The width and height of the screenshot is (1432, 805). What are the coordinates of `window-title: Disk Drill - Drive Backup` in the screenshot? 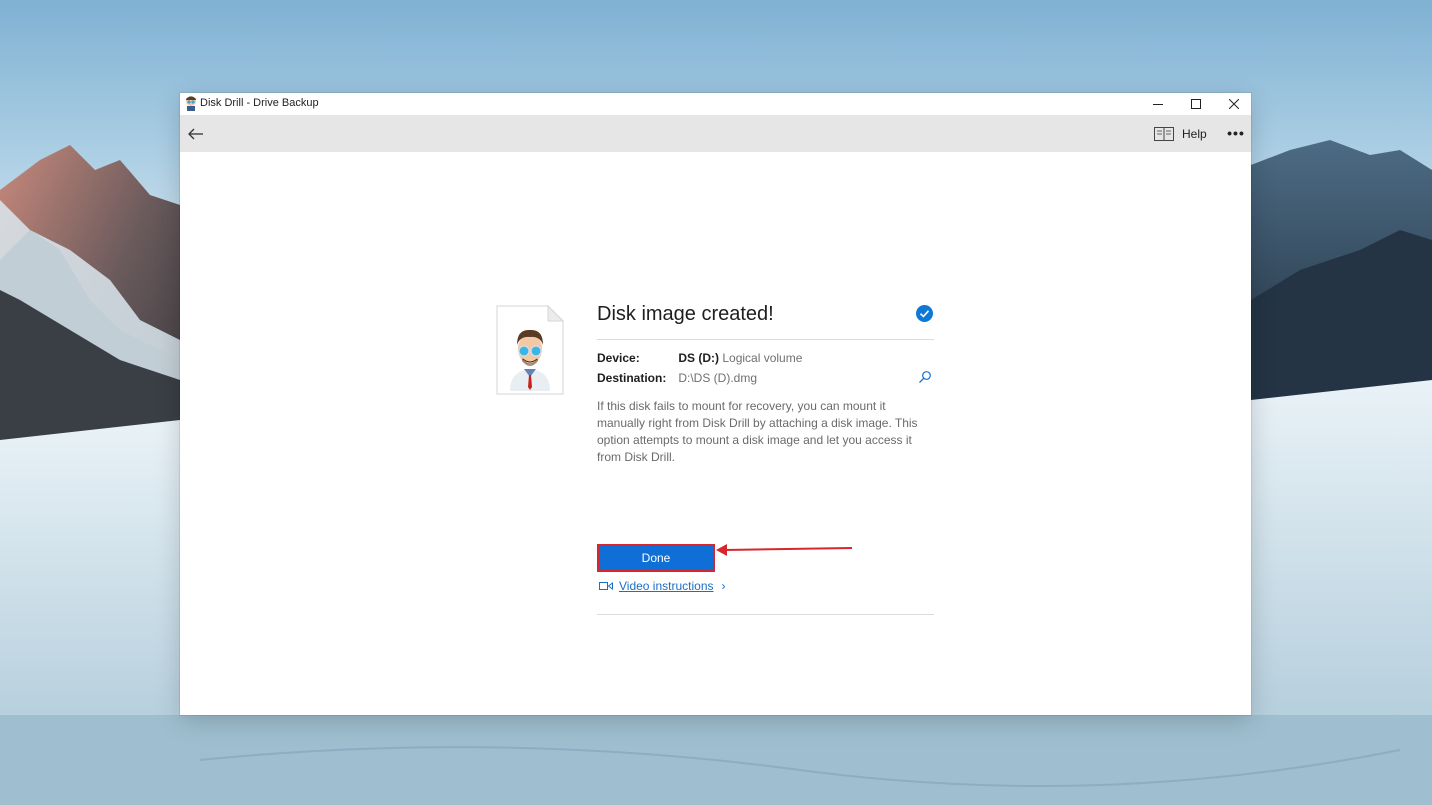 It's located at (259, 103).